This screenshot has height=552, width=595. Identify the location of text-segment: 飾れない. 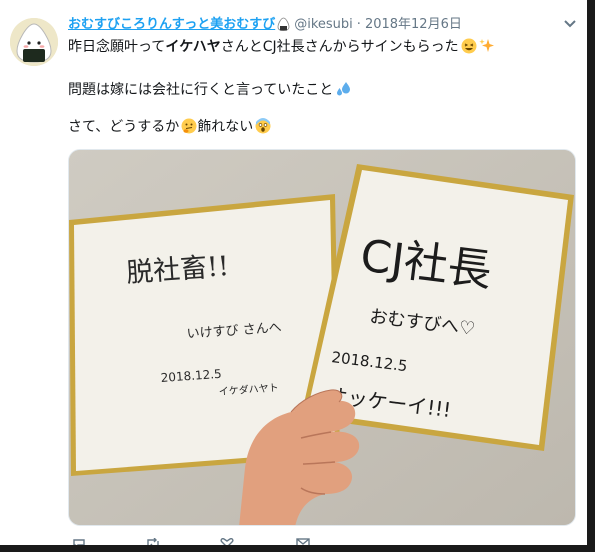
(225, 127).